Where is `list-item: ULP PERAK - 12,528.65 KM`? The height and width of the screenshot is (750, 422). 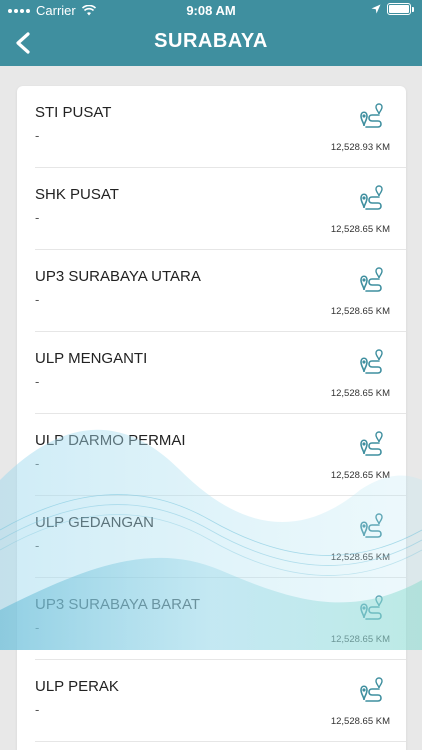
list-item: ULP PERAK - 12,528.65 KM is located at coordinates (220, 701).